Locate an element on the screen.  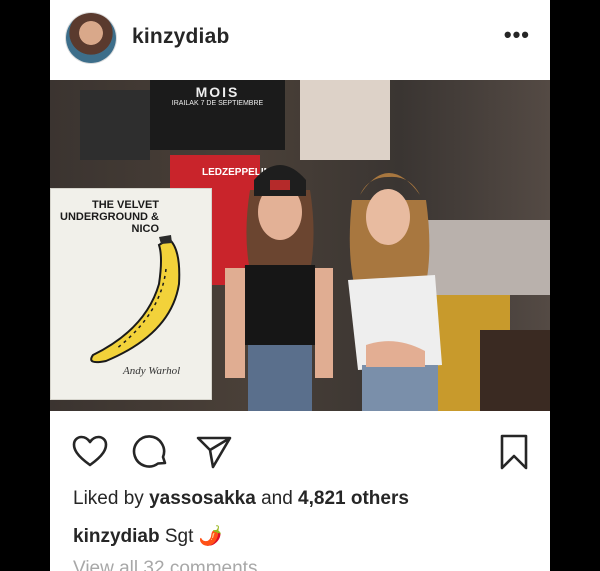
like-button is located at coordinates (90, 452).